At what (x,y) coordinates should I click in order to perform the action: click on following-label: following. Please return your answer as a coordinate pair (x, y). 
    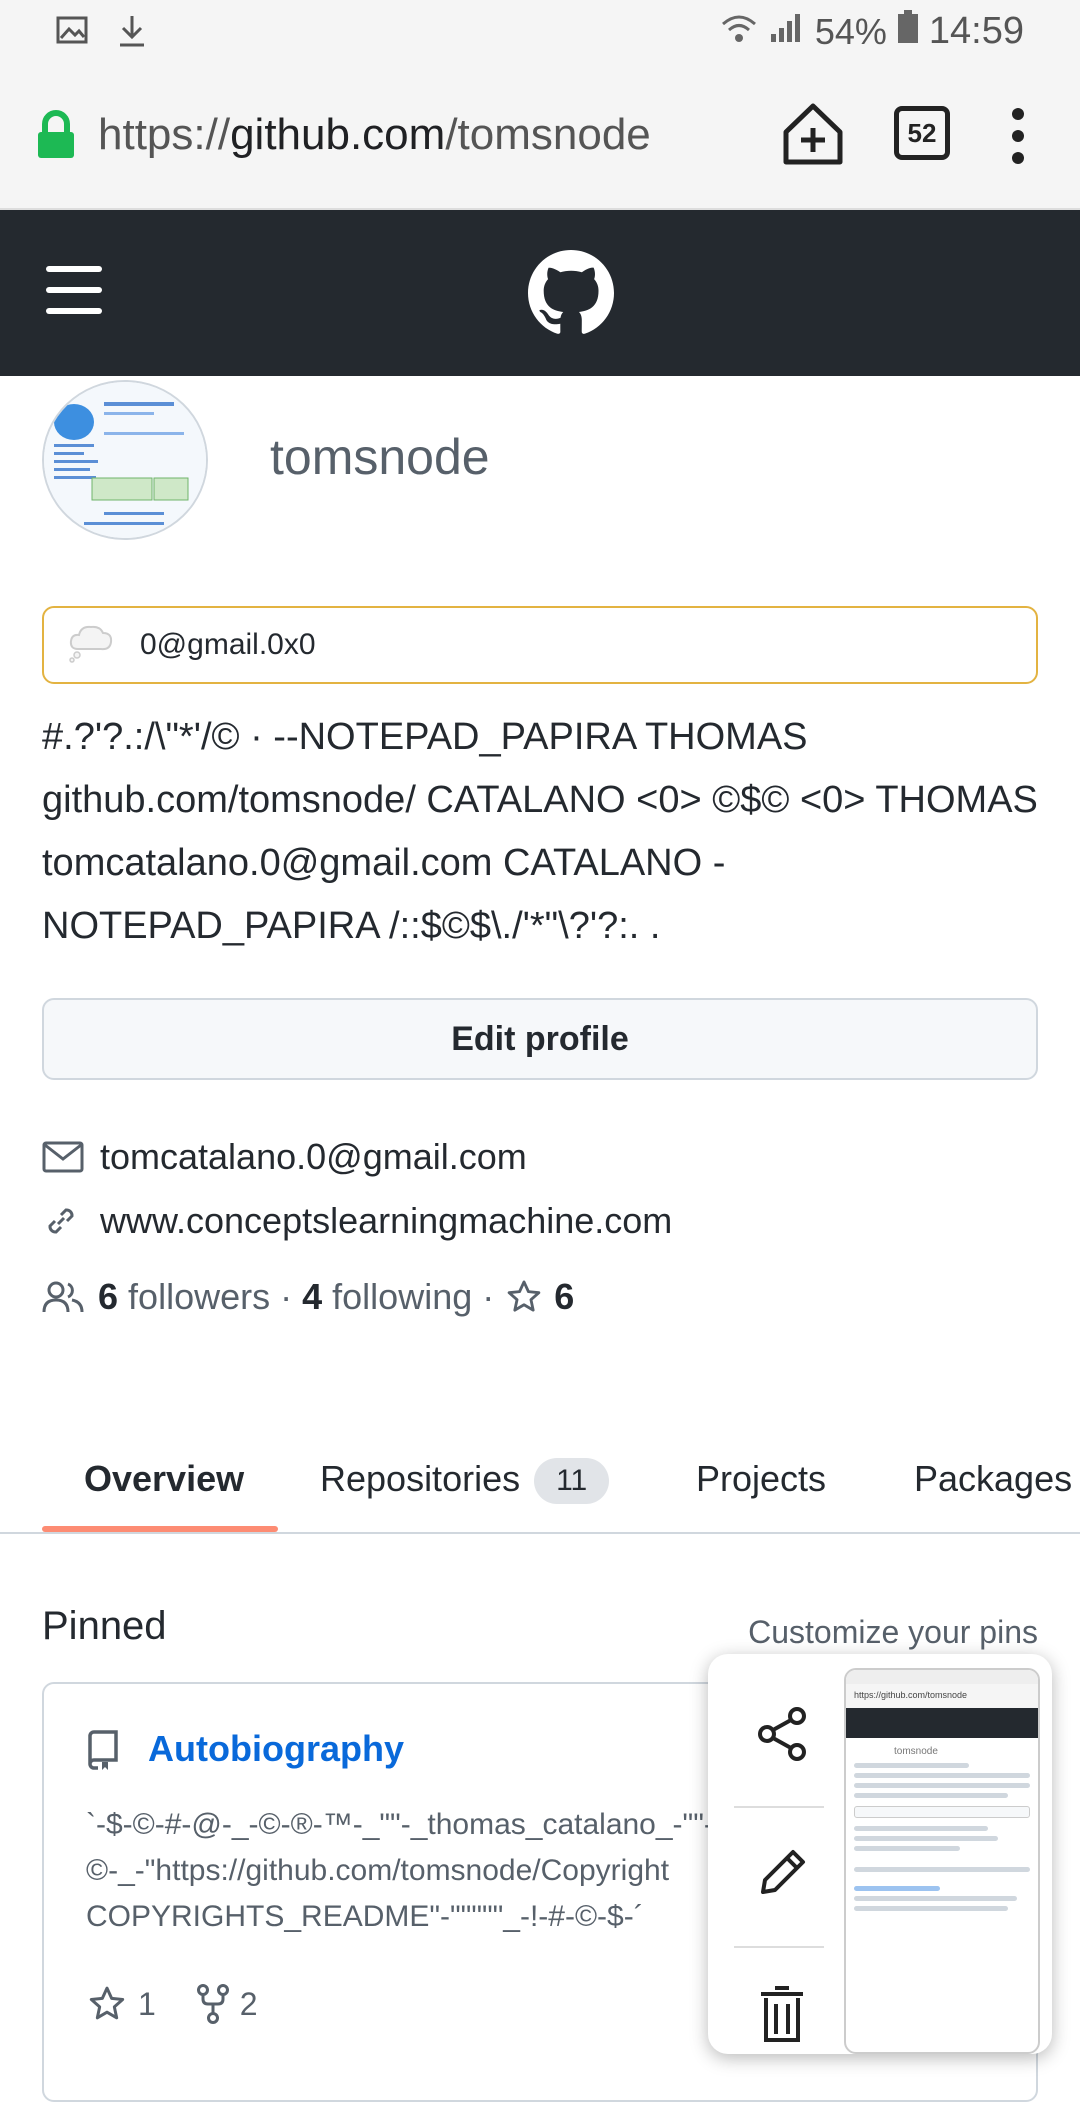
    Looking at the image, I should click on (402, 1296).